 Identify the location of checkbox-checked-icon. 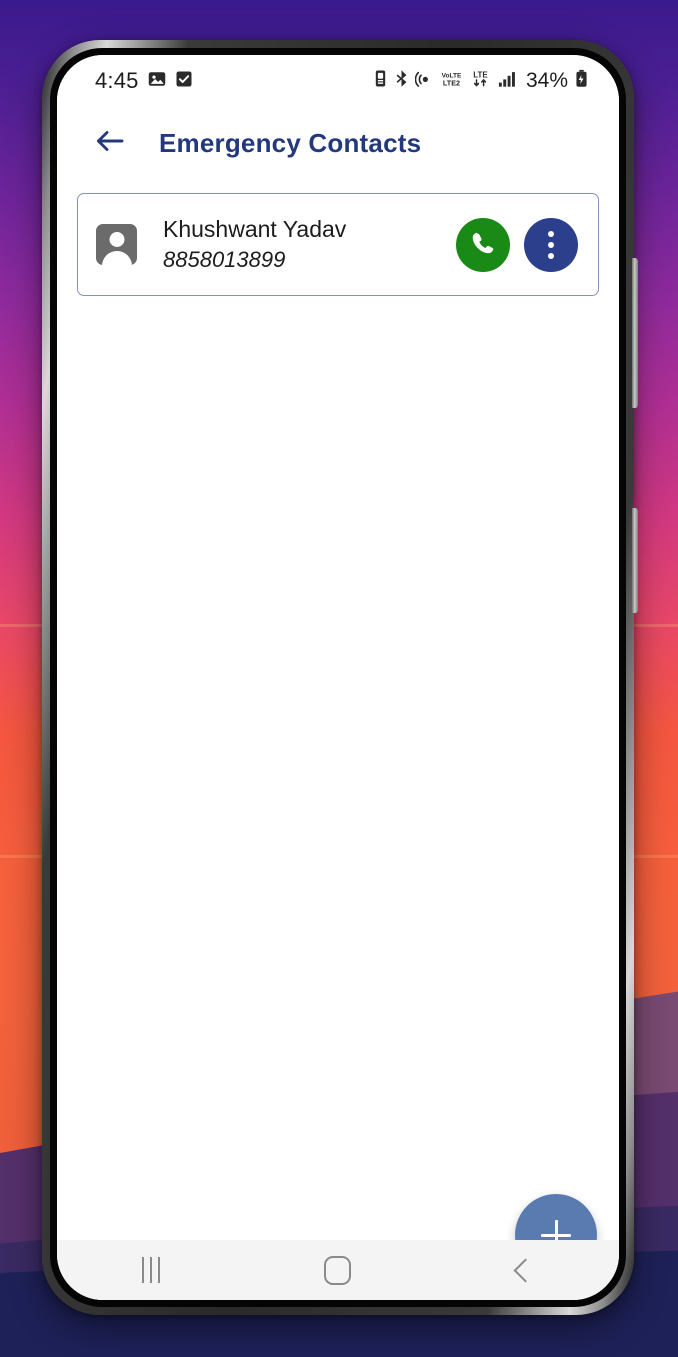
(184, 81).